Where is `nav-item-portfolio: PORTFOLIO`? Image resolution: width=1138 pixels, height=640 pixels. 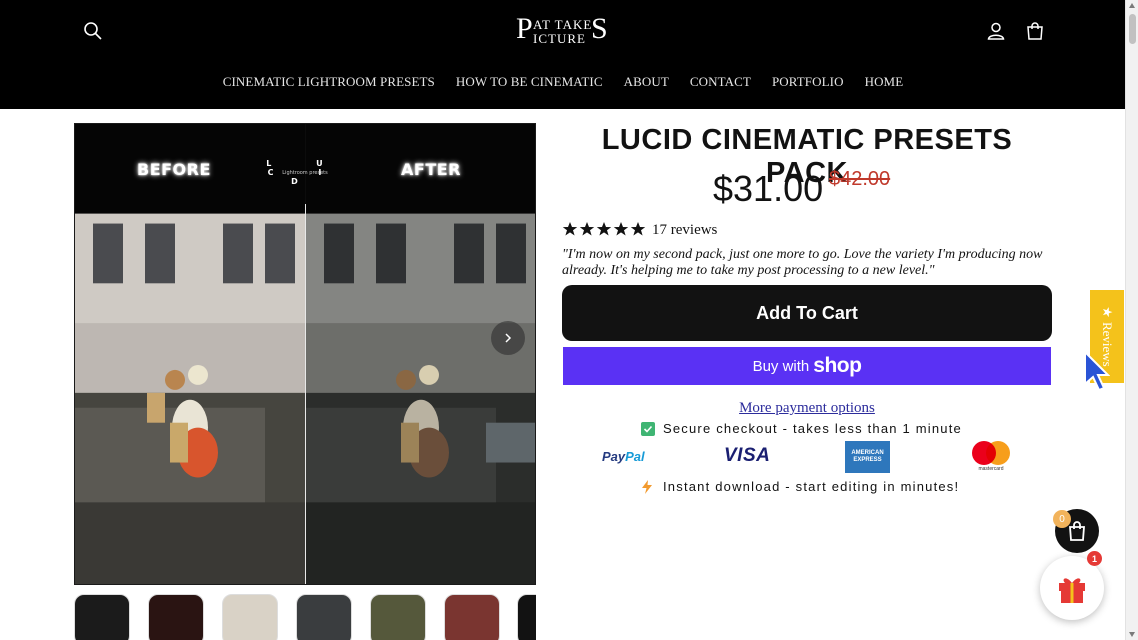 nav-item-portfolio: PORTFOLIO is located at coordinates (808, 82).